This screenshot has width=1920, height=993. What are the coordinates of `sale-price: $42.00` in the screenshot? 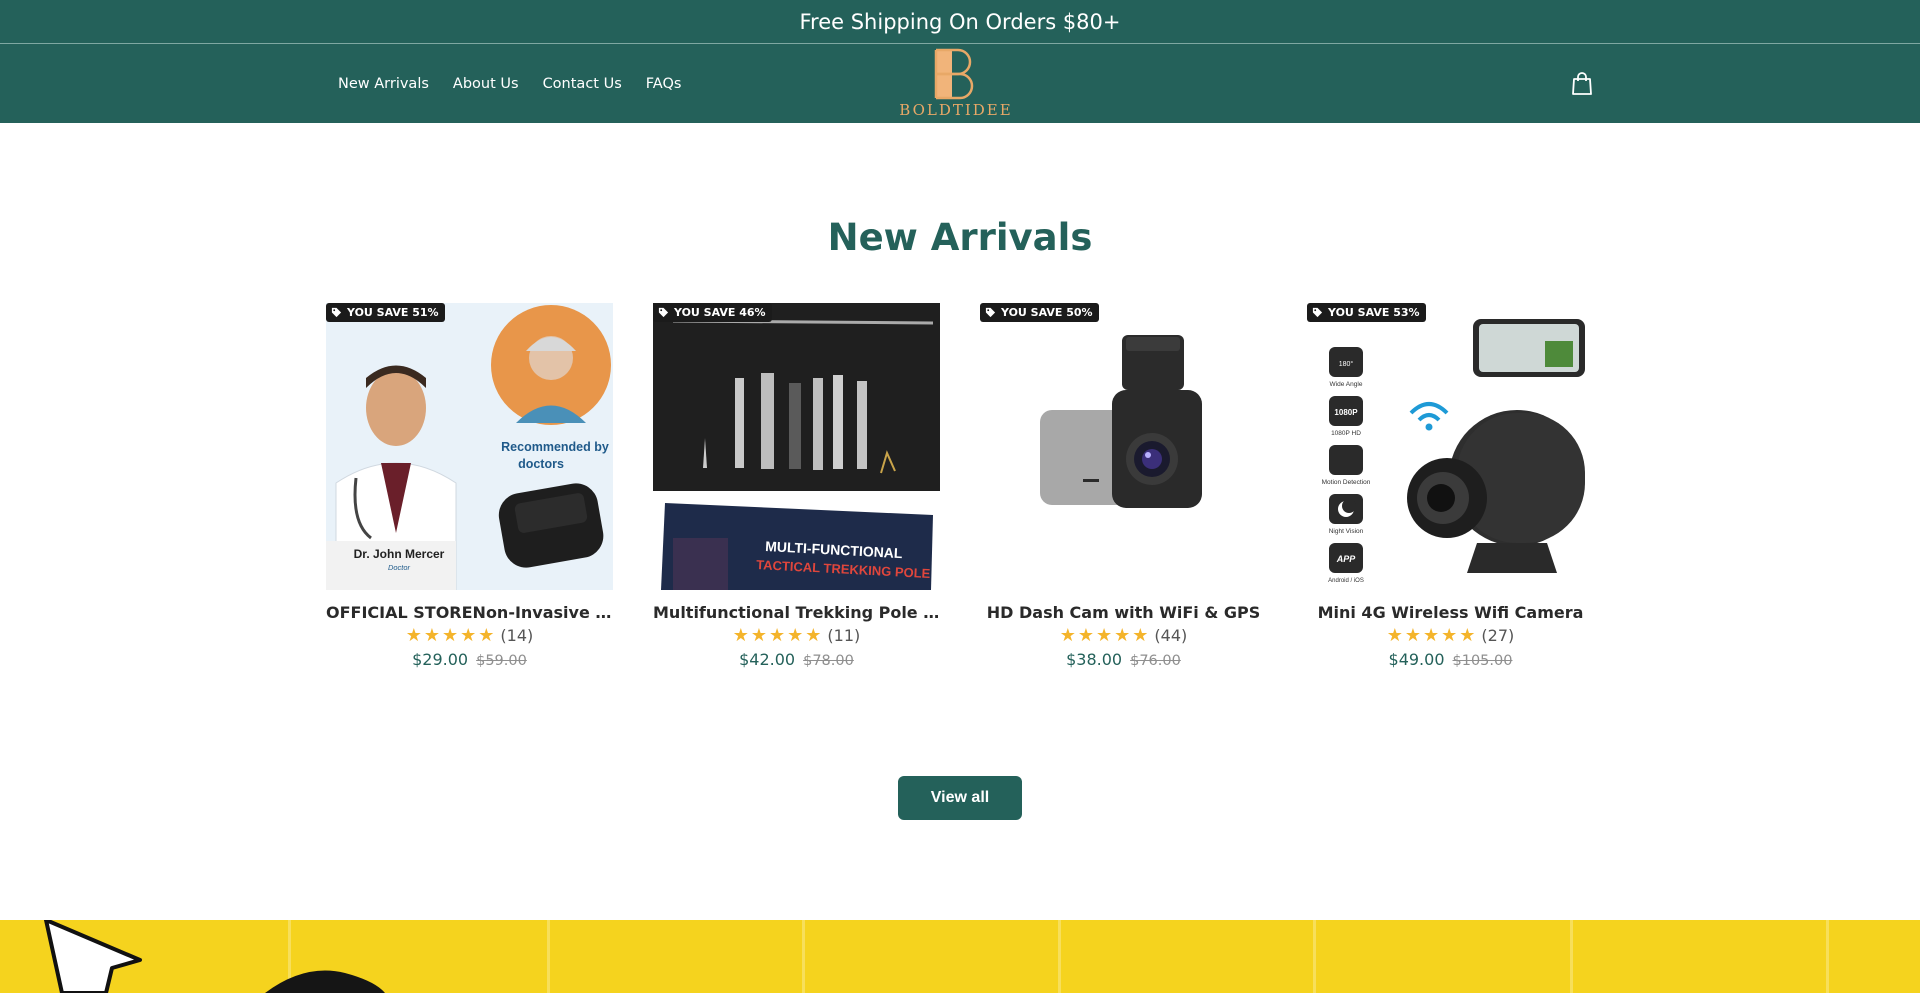 It's located at (767, 659).